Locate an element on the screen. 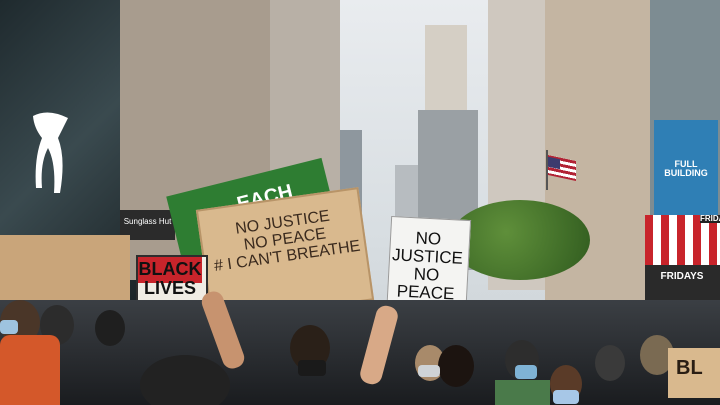  puma-cat-icon is located at coordinates (53, 153).